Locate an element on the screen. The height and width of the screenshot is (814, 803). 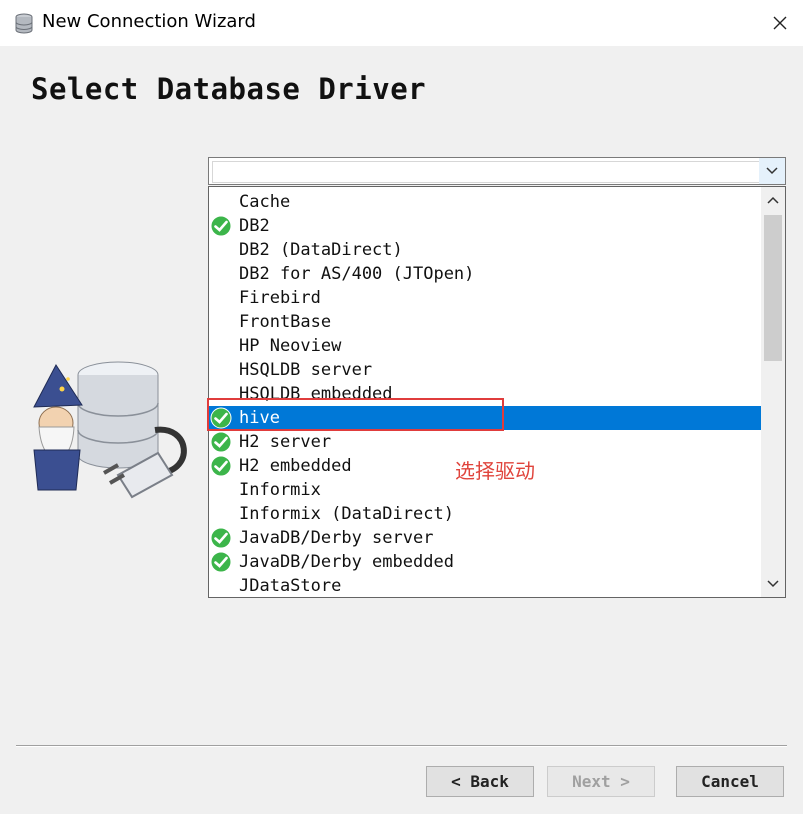
list-item: JDataStore is located at coordinates (485, 585).